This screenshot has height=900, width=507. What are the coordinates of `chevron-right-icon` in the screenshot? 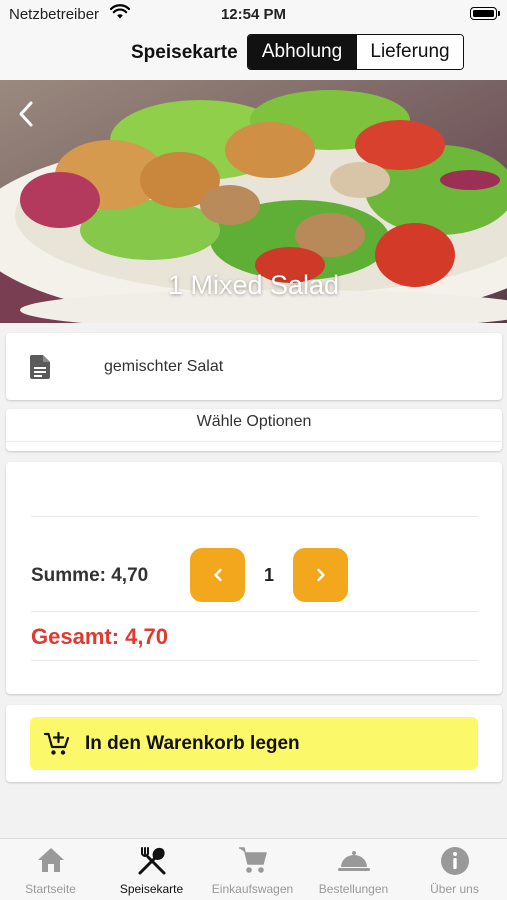 It's located at (320, 575).